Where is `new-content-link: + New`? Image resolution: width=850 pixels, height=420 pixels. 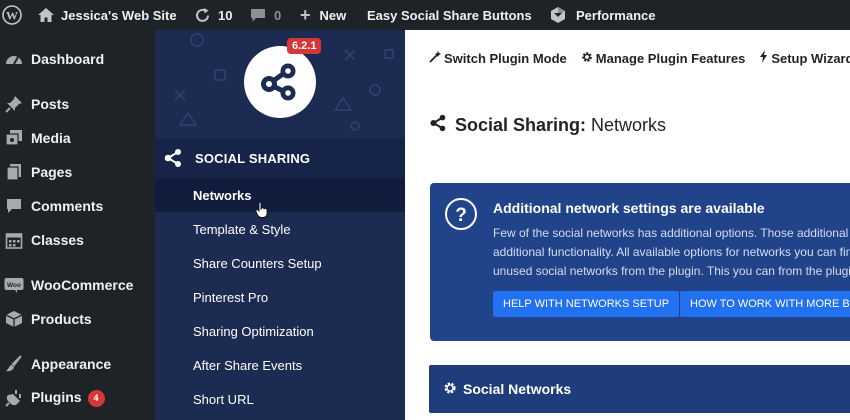
new-content-link: + New is located at coordinates (323, 15).